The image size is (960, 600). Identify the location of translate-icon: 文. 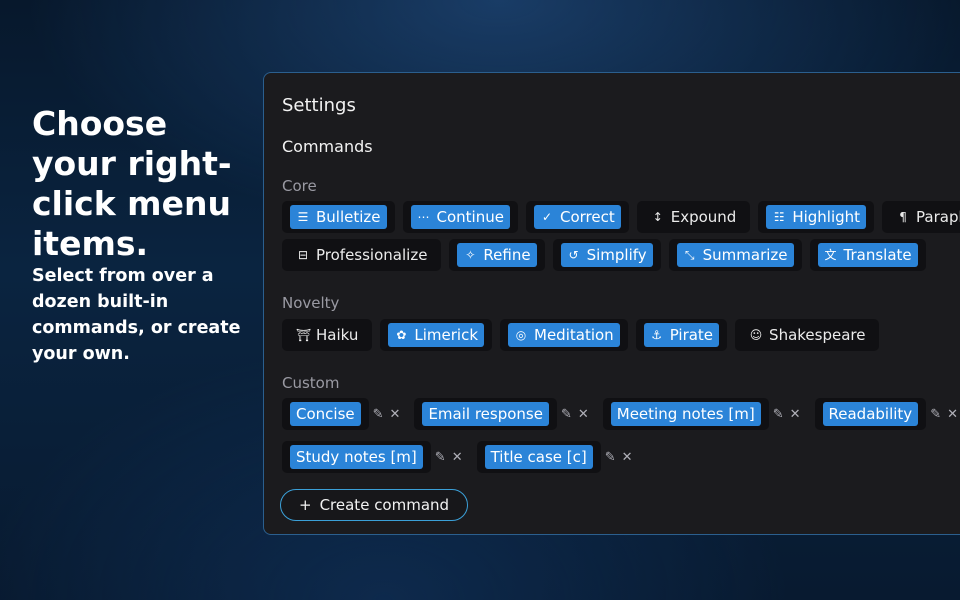
(830, 255).